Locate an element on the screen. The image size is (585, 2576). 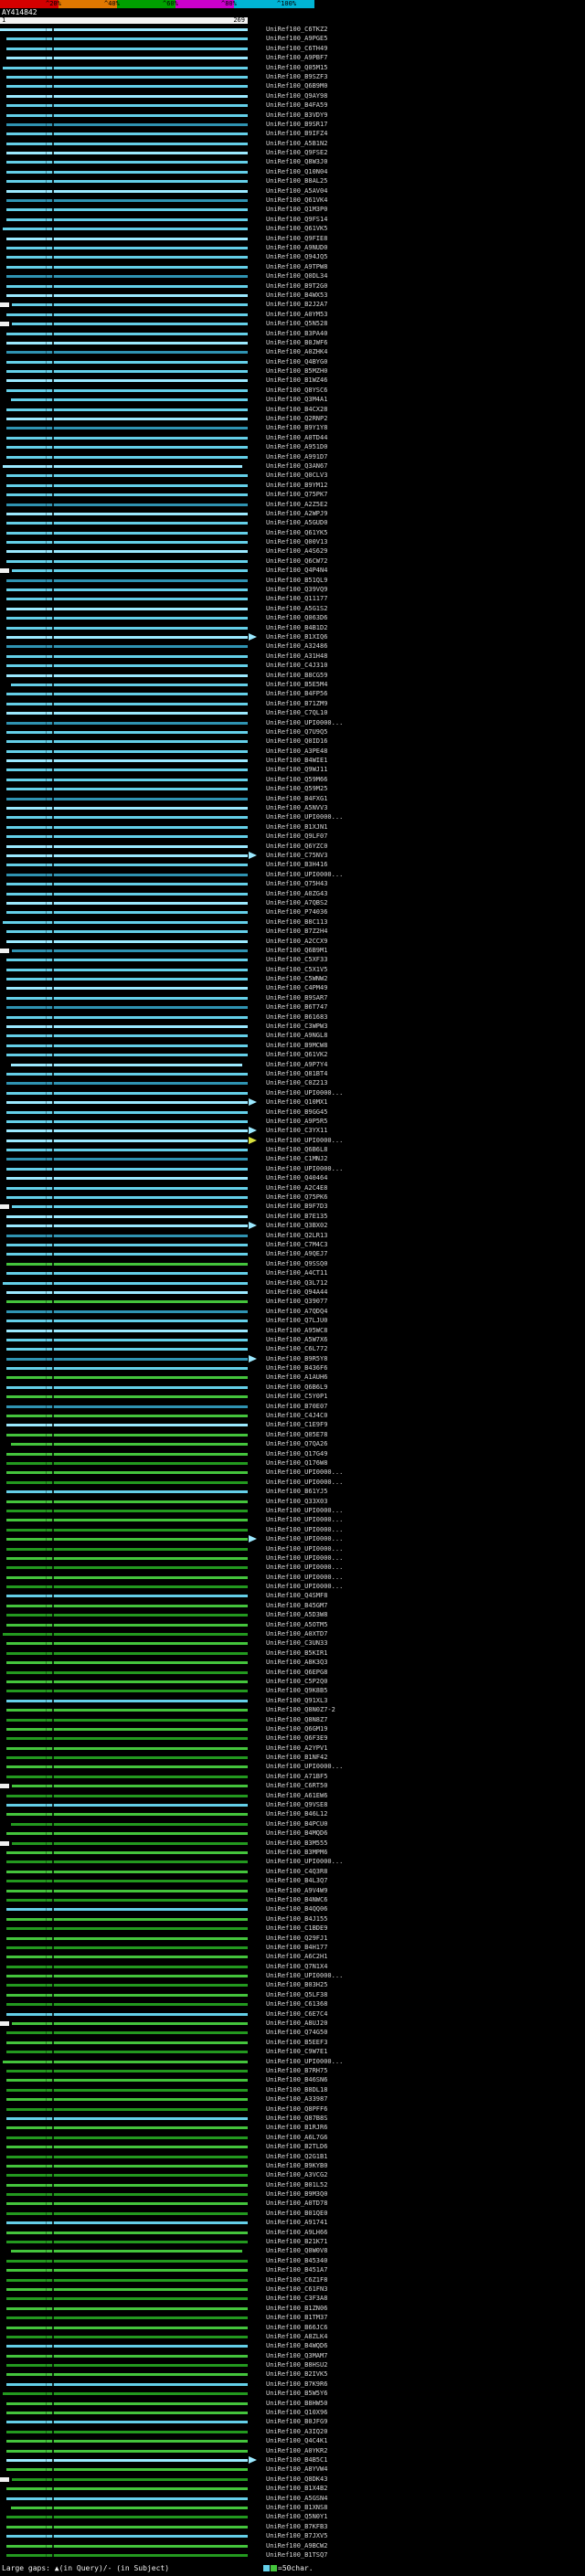
hit-label: UniRef100_A2Z5E2 is located at coordinates (297, 505).